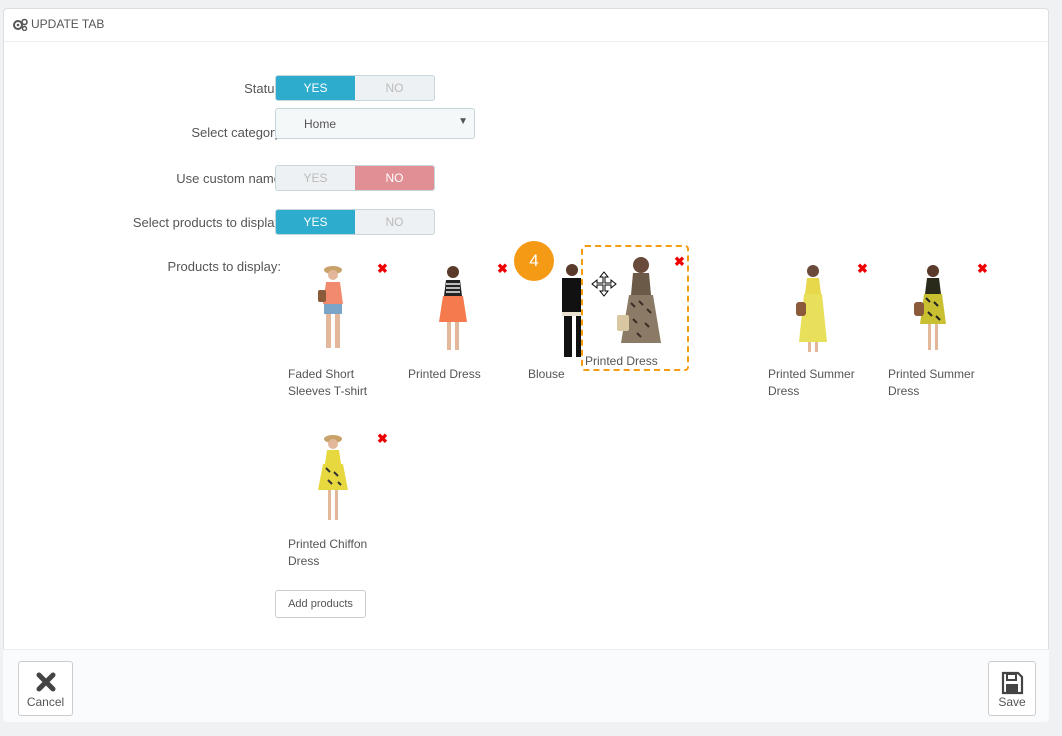 The height and width of the screenshot is (736, 1062). I want to click on status-switch: YES NO, so click(355, 88).